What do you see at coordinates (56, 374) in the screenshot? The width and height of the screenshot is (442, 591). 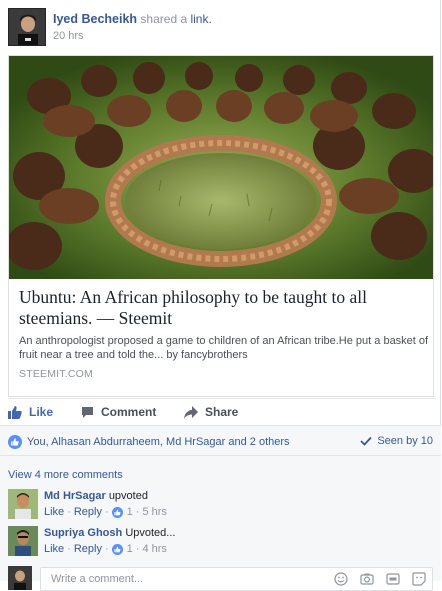 I see `link-domain: STEEMIT.COM` at bounding box center [56, 374].